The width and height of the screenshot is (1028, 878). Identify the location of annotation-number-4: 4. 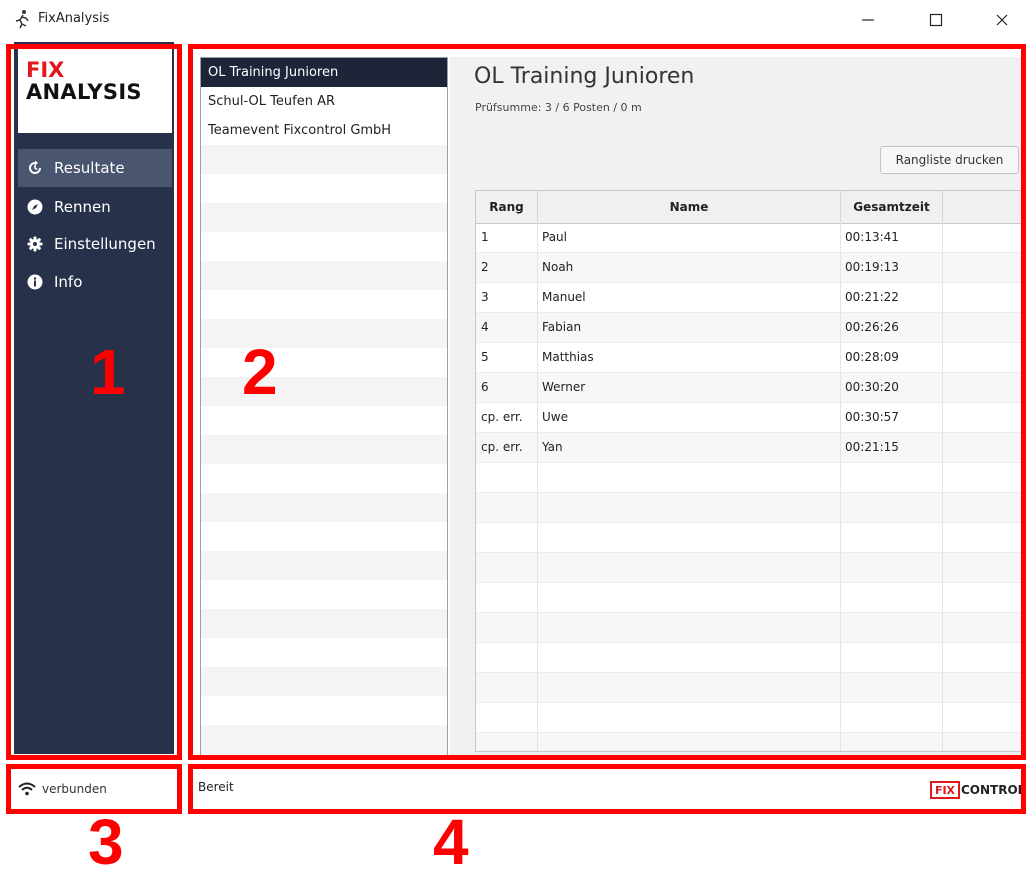
(451, 842).